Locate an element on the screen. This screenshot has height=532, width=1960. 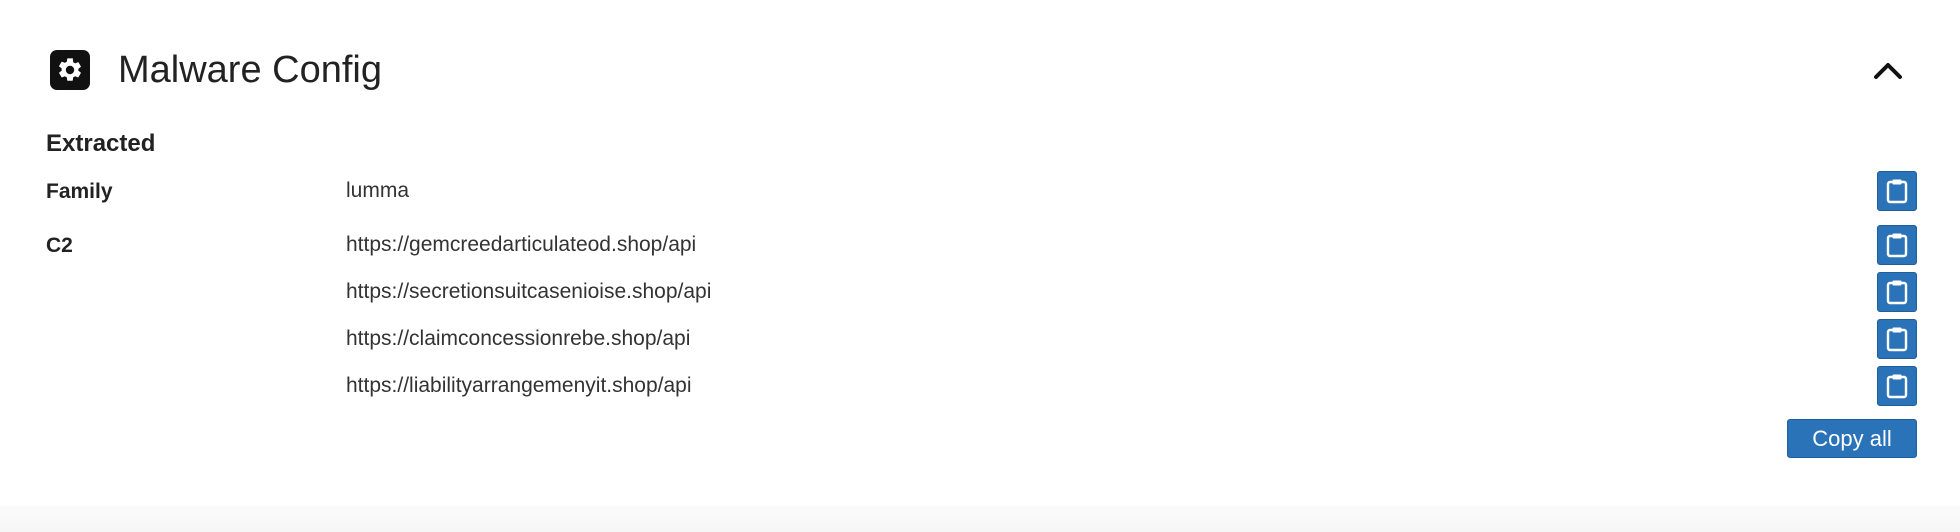
section-heading: Extracted is located at coordinates (101, 143).